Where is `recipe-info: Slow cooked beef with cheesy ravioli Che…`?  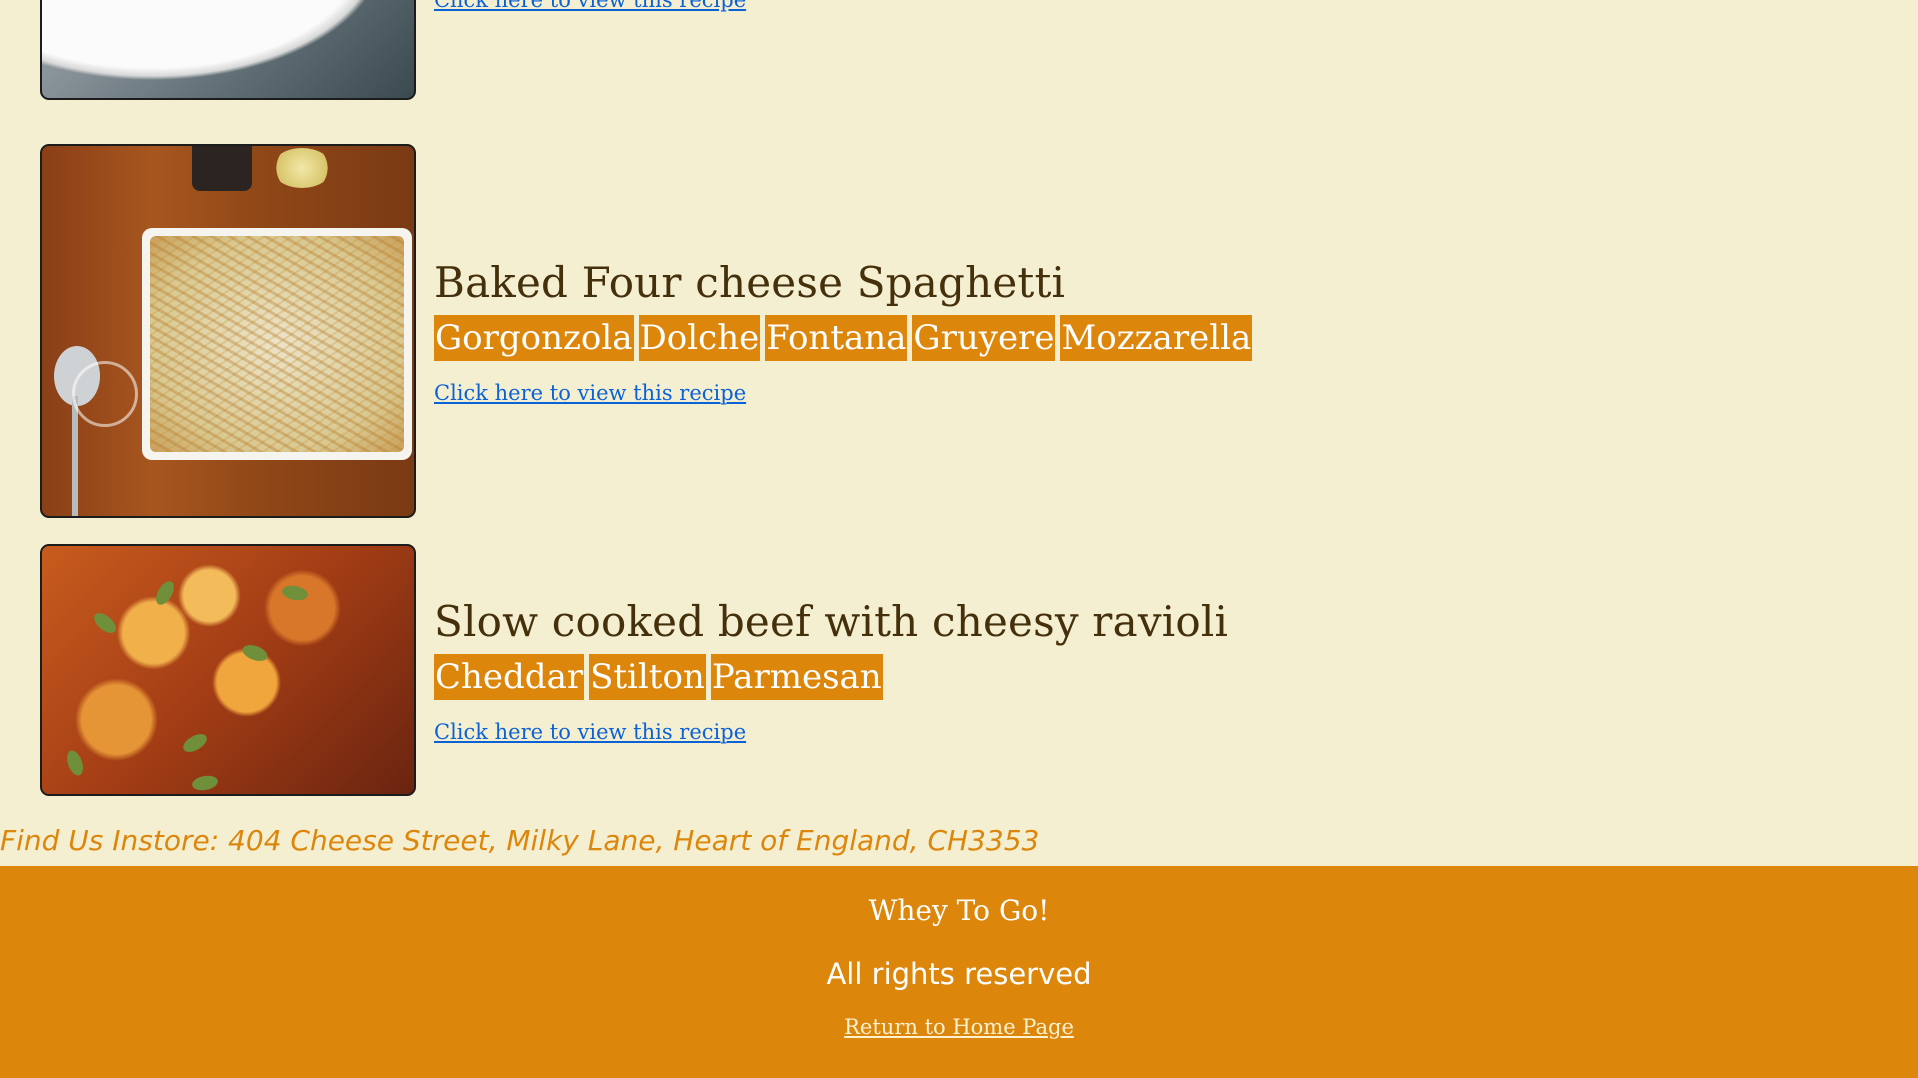 recipe-info: Slow cooked beef with cheesy ravioli Che… is located at coordinates (831, 670).